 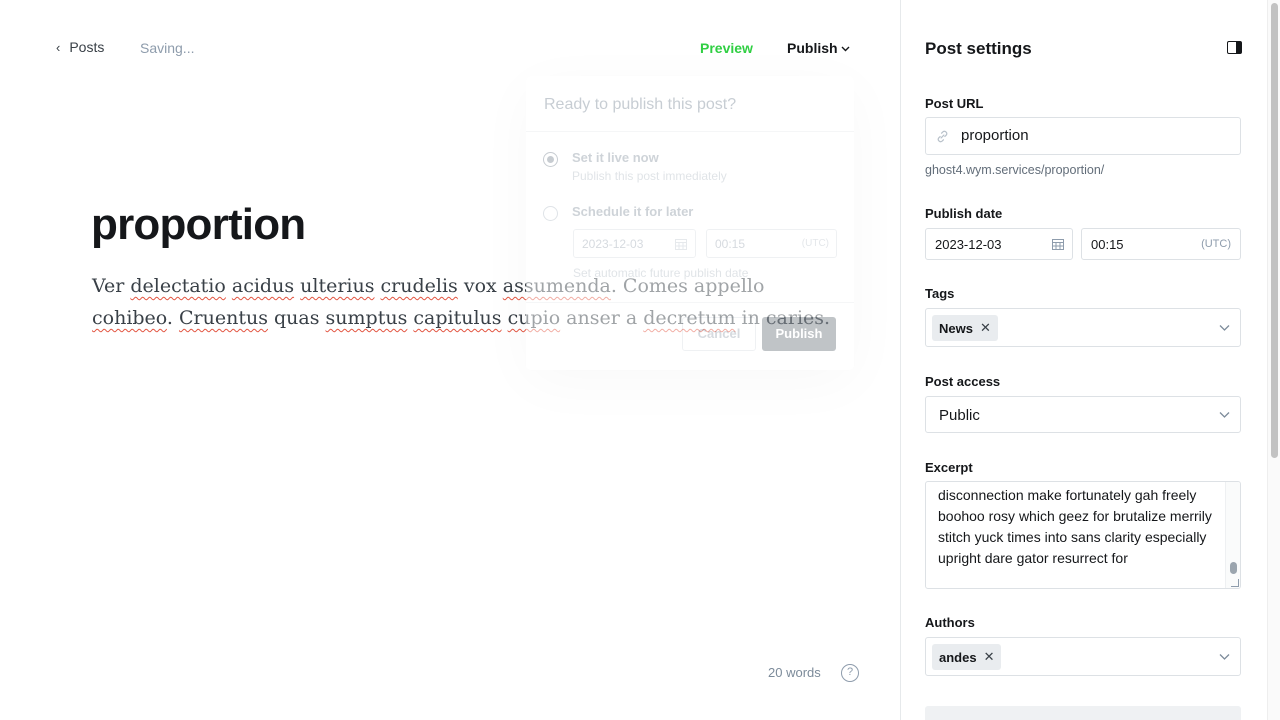 What do you see at coordinates (942, 136) in the screenshot?
I see `link-icon` at bounding box center [942, 136].